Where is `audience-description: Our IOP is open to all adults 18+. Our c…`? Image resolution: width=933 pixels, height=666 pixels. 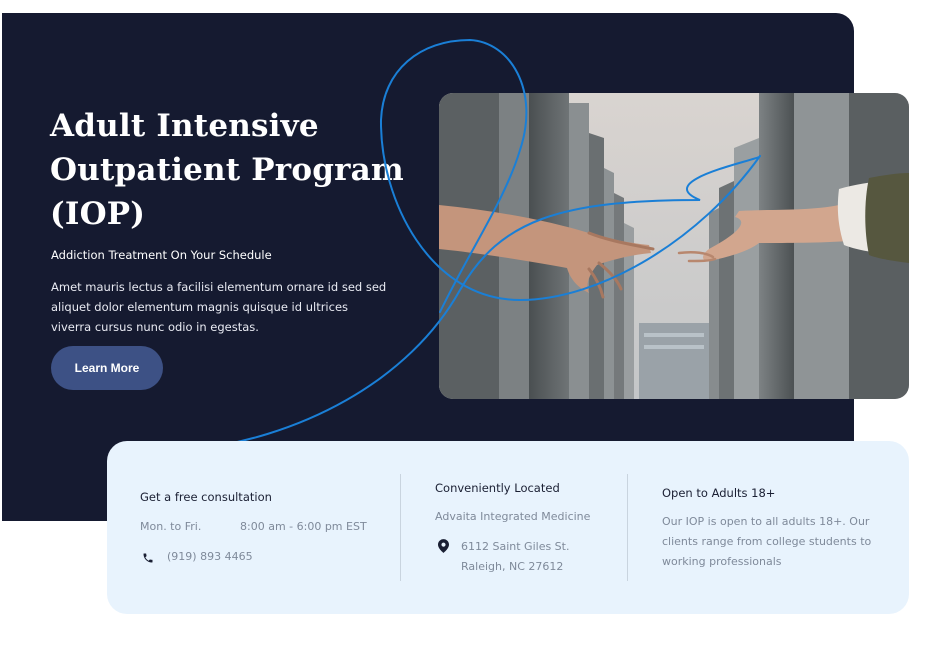
audience-description: Our IOP is open to all adults 18+. Our c… is located at coordinates (767, 541).